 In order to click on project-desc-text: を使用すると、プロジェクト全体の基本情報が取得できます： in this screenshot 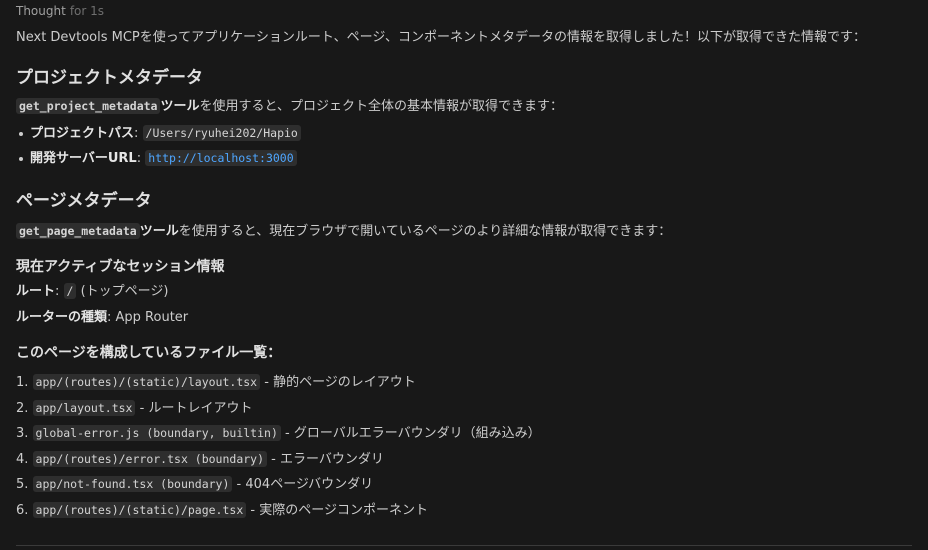, I will do `click(381, 106)`.